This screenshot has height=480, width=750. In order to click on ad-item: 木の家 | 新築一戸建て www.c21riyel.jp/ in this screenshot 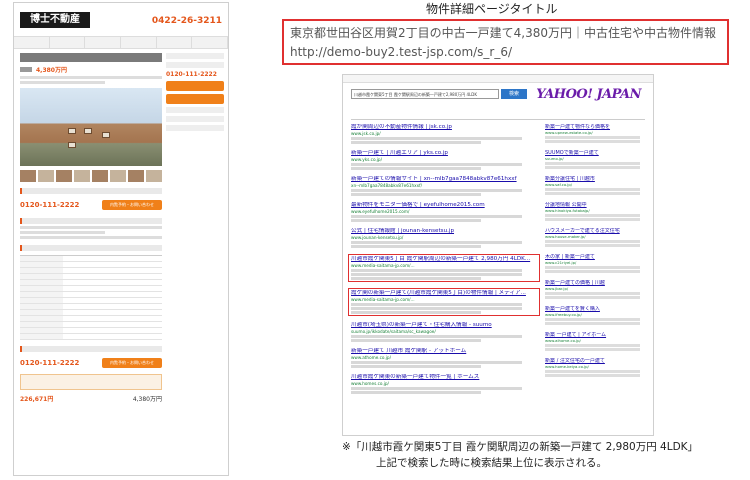, I will do `click(595, 263)`.